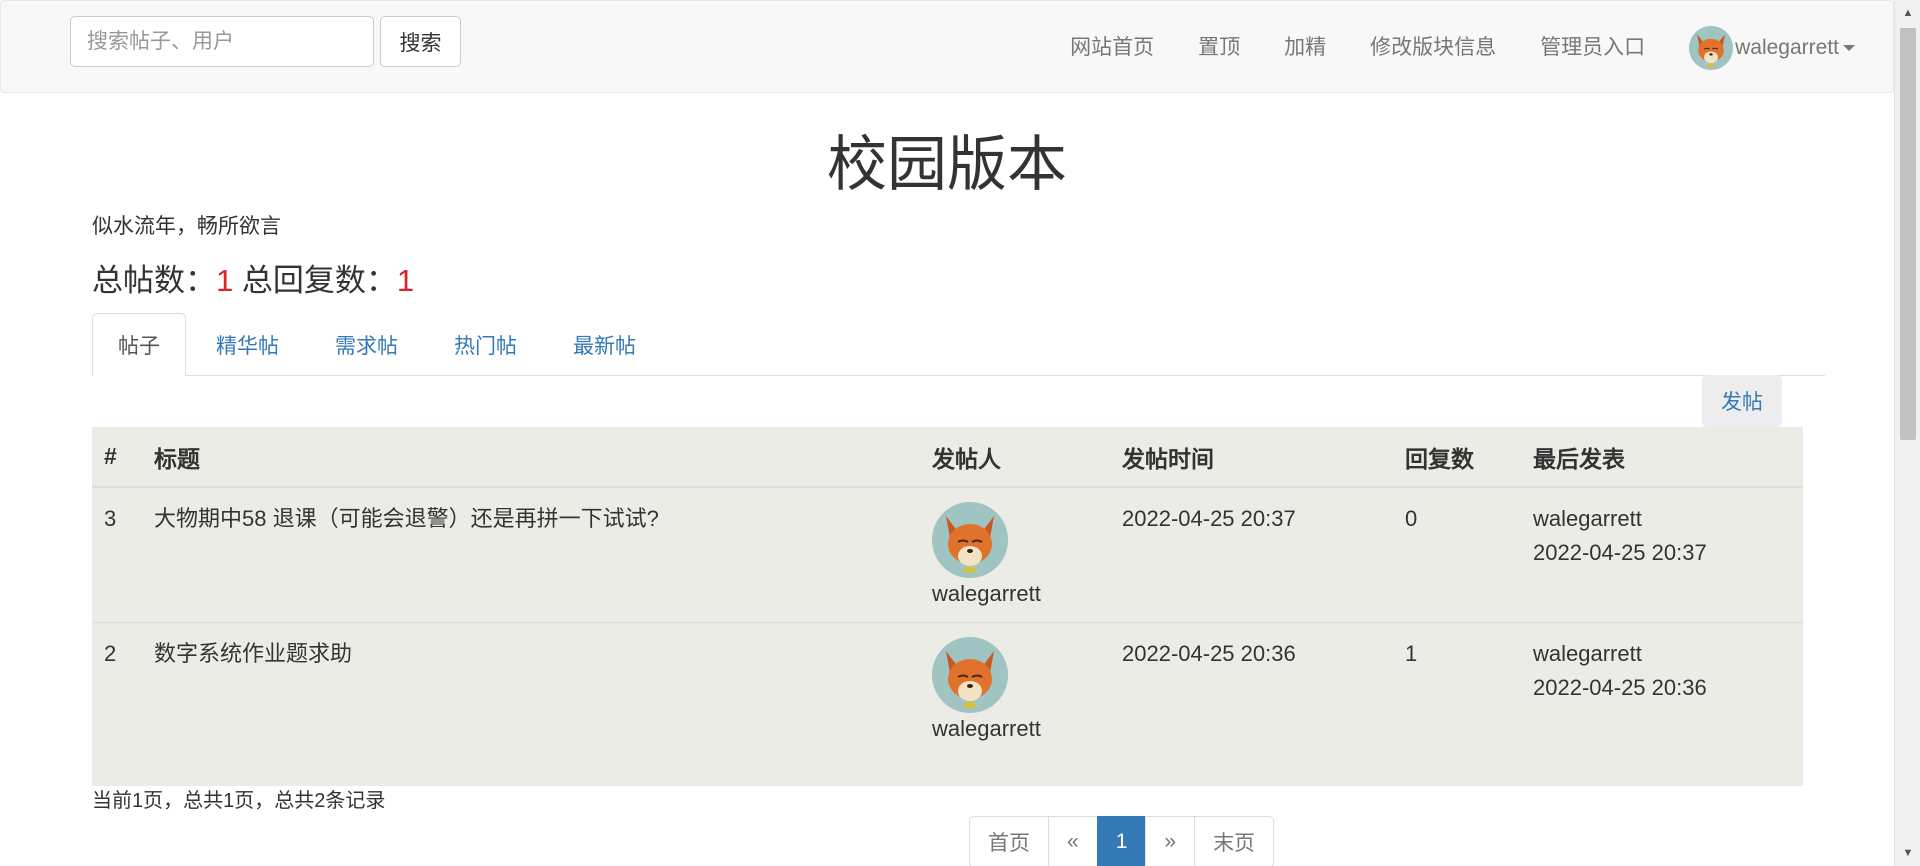 The height and width of the screenshot is (866, 1920). I want to click on last-reply-time: 2022-04-25 20:37, so click(1620, 552).